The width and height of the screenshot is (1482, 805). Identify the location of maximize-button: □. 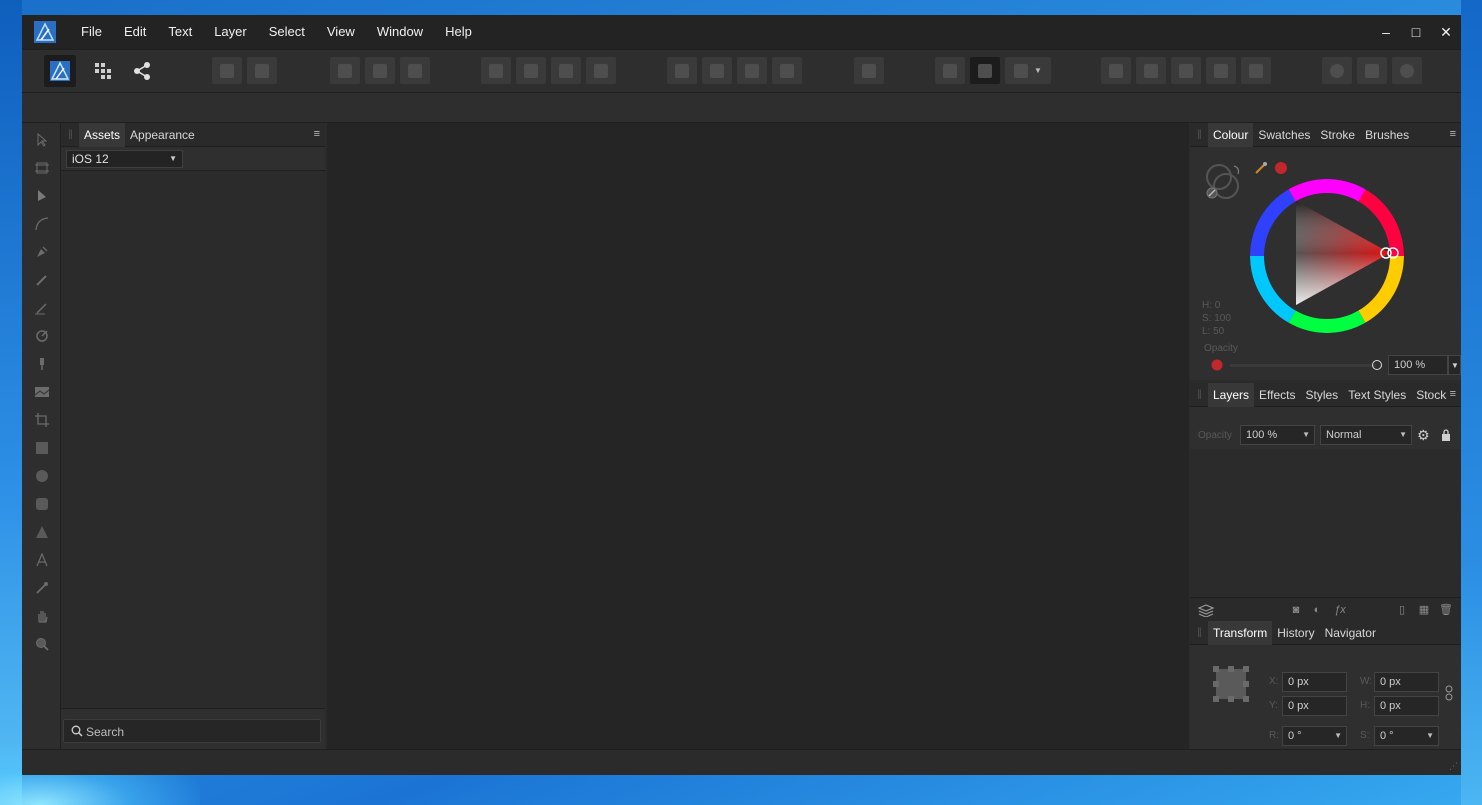
(1416, 32).